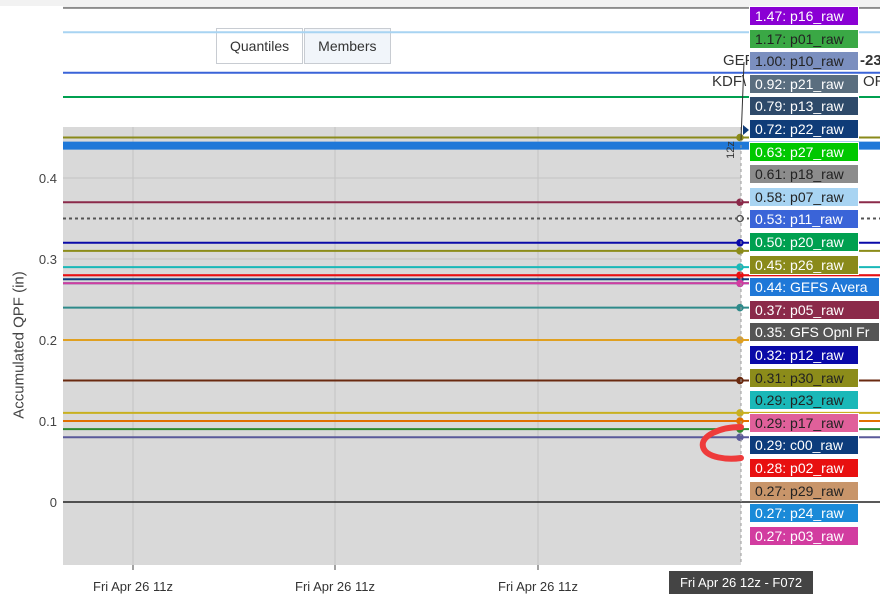 The width and height of the screenshot is (880, 602). Describe the element at coordinates (48, 178) in the screenshot. I see `y-tick-label: 0.4` at that location.